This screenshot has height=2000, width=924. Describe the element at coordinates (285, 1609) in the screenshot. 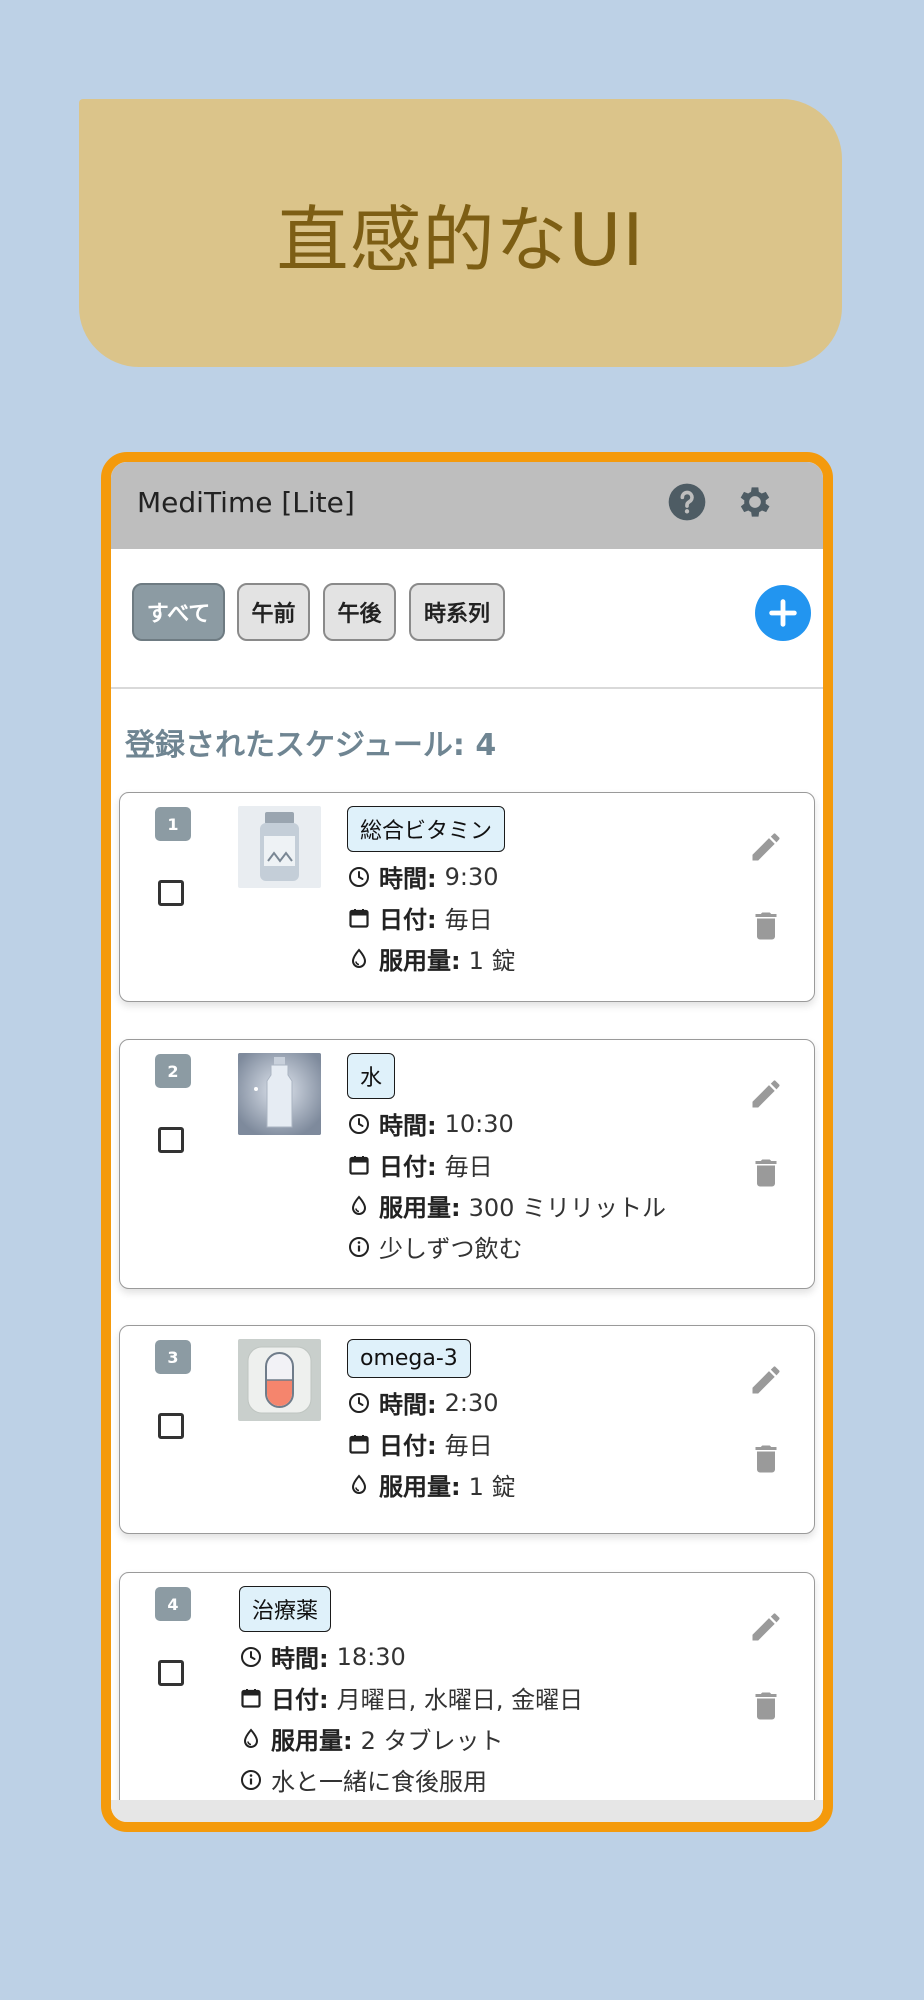

I see `medicine-name-tag: 治療薬` at that location.